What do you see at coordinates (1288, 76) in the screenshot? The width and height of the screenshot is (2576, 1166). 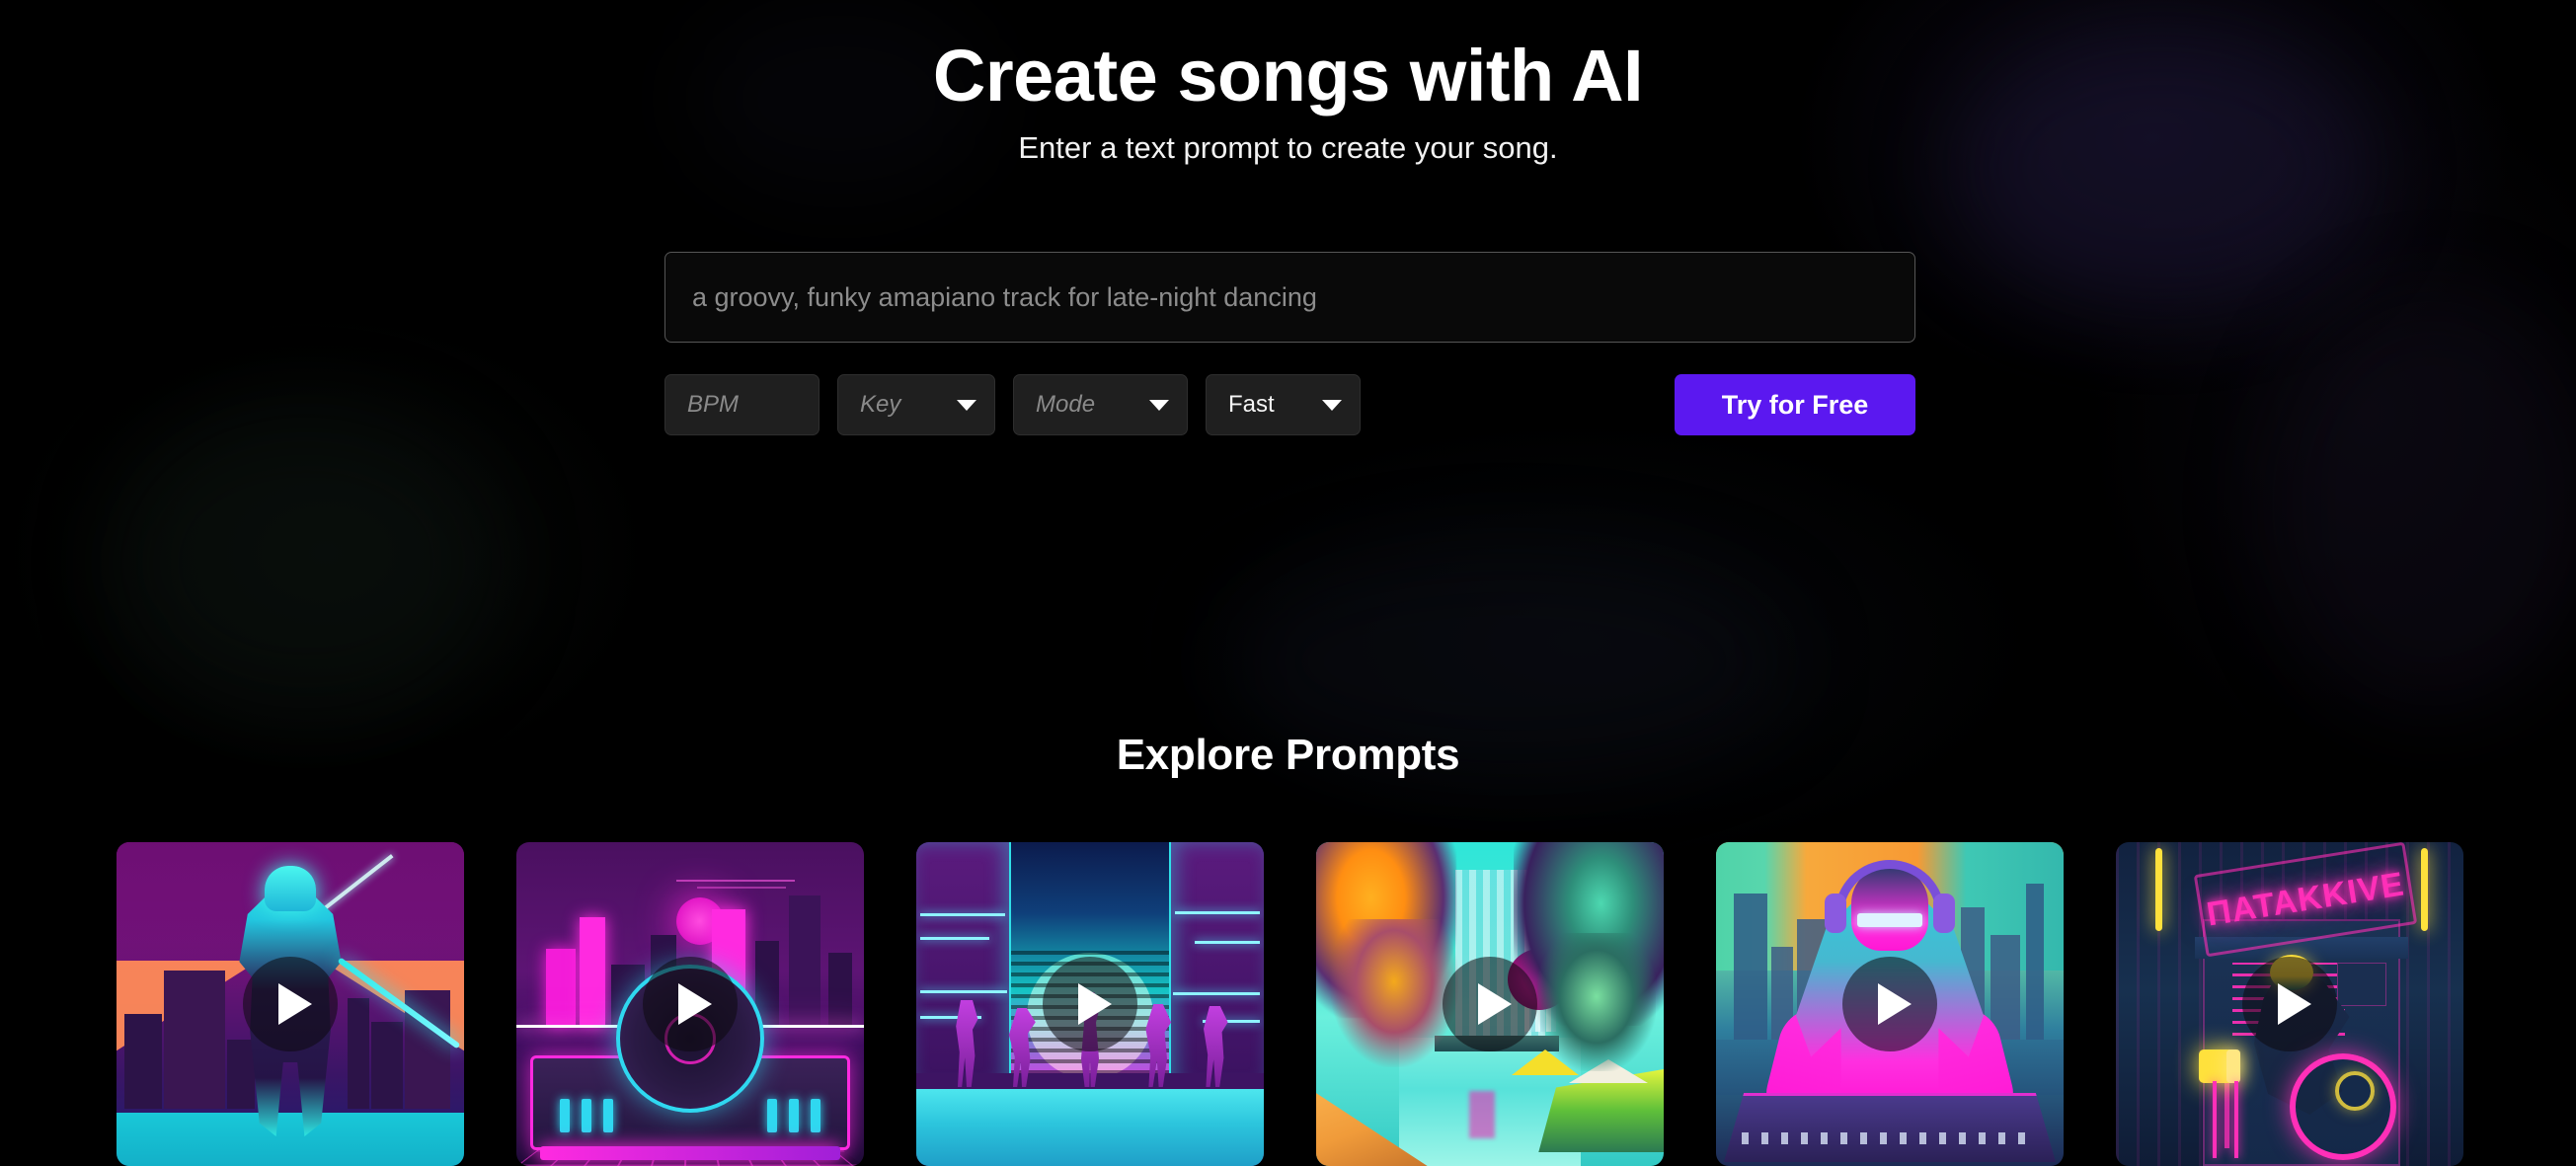 I see `page-title: Create songs with AI` at bounding box center [1288, 76].